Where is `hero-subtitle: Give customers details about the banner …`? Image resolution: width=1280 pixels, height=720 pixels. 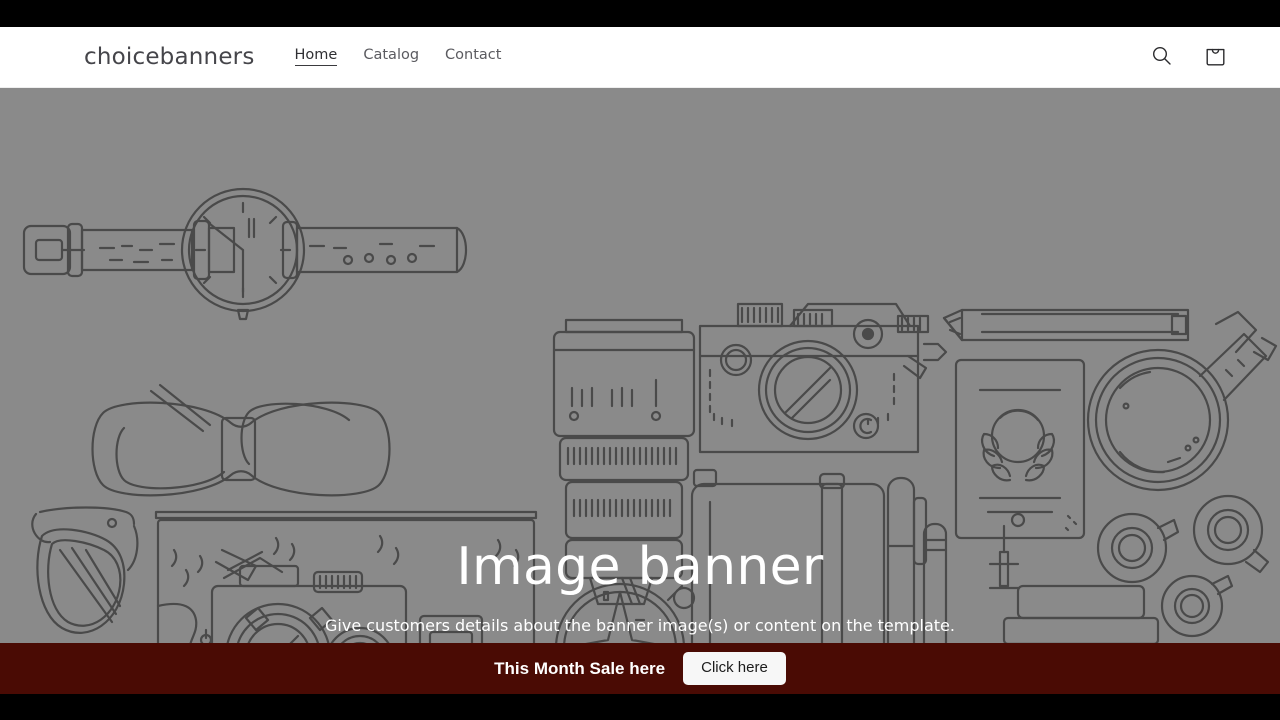 hero-subtitle: Give customers details about the banner … is located at coordinates (640, 625).